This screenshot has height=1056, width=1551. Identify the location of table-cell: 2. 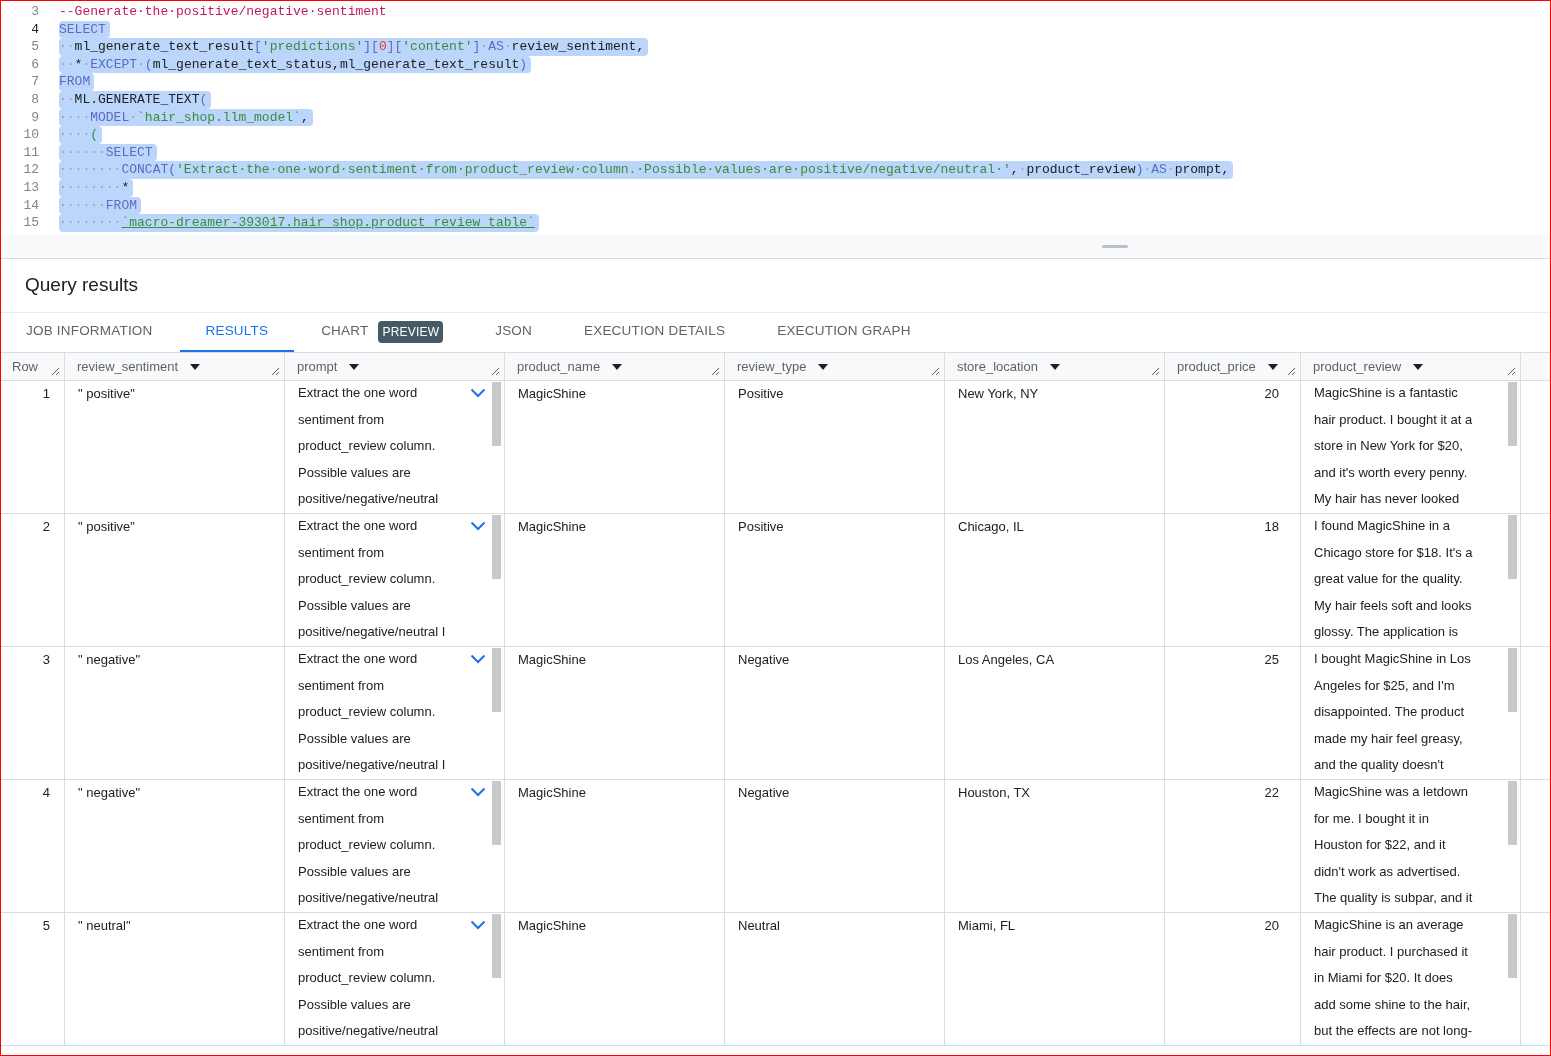
(33, 580).